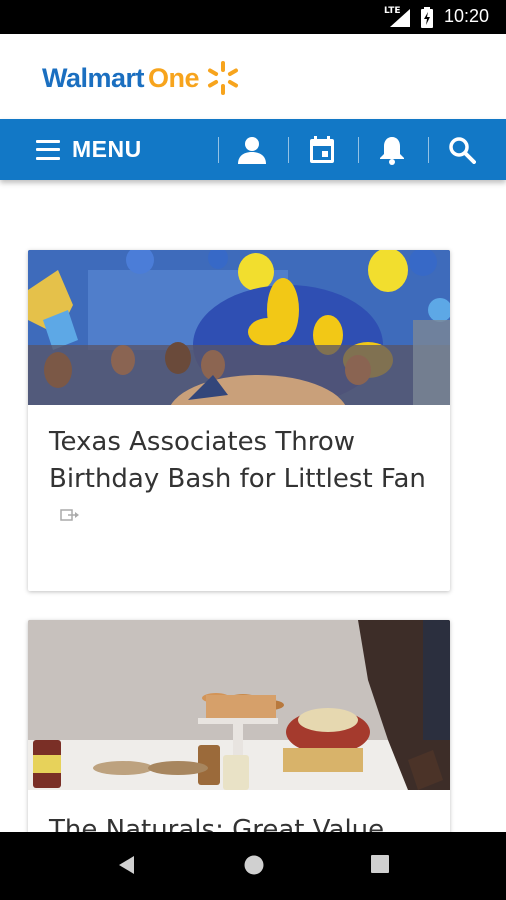 This screenshot has height=900, width=506. I want to click on menu-label: MENU, so click(107, 149).